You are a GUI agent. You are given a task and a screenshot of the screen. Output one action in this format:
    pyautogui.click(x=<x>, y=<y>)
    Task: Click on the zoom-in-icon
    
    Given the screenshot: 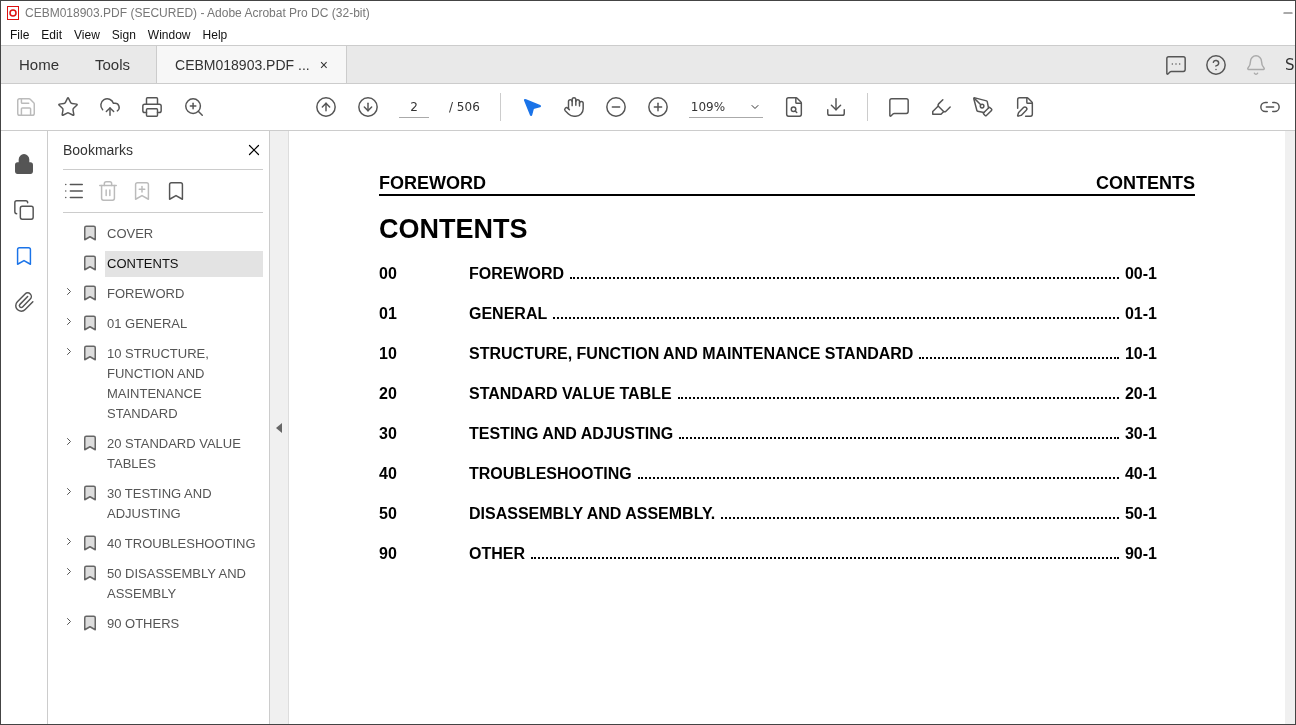 What is the action you would take?
    pyautogui.click(x=657, y=107)
    